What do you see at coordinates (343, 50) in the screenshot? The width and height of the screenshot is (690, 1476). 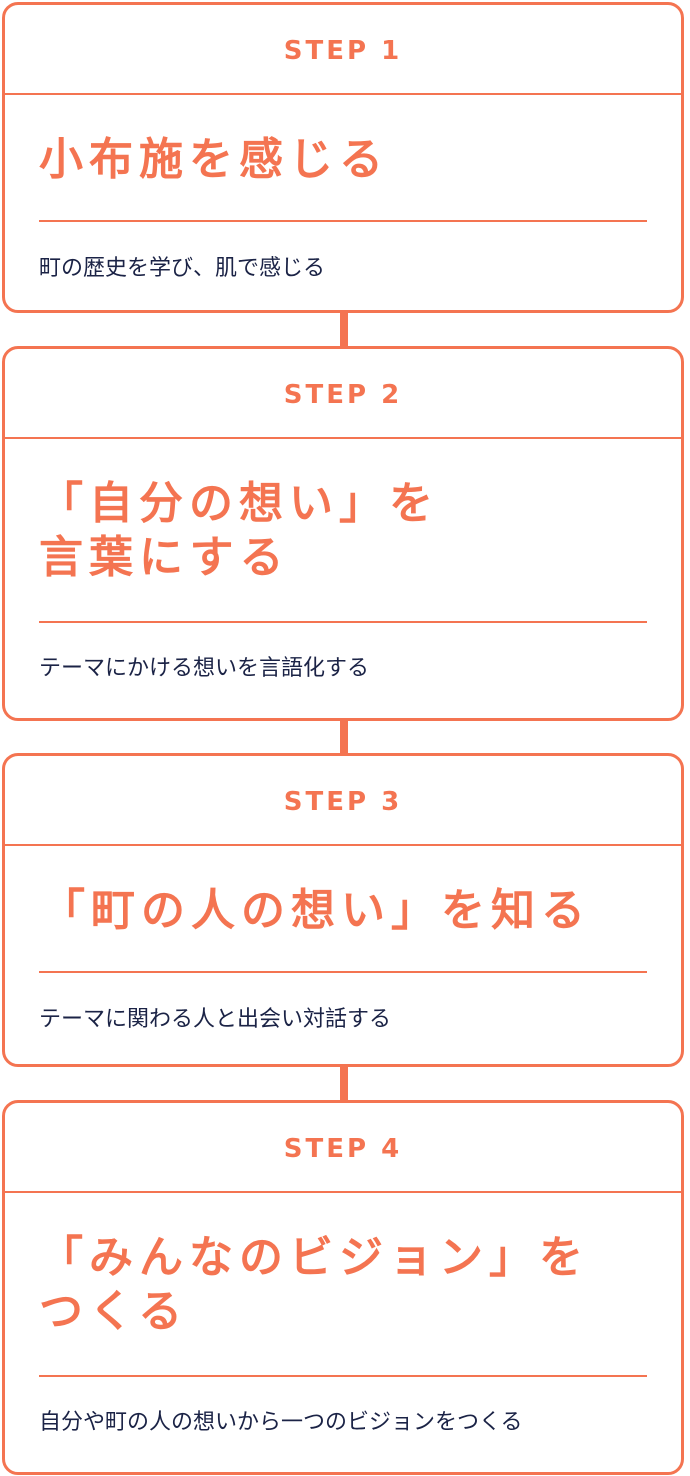 I see `step-label: STEP 1` at bounding box center [343, 50].